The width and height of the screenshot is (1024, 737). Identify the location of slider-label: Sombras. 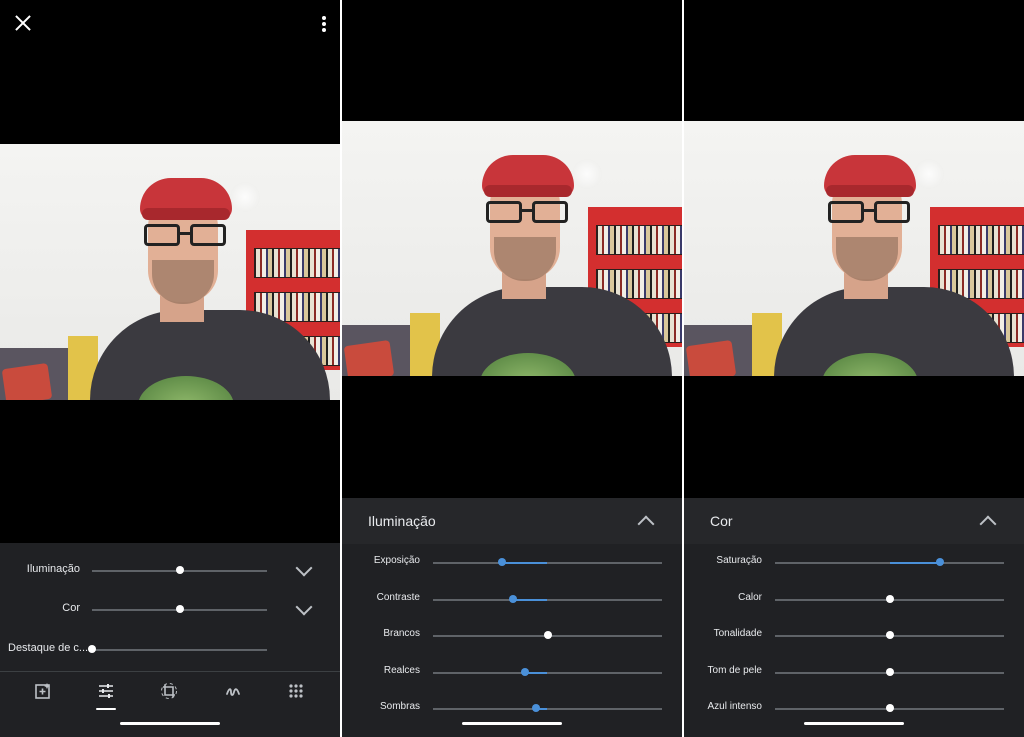
(399, 706).